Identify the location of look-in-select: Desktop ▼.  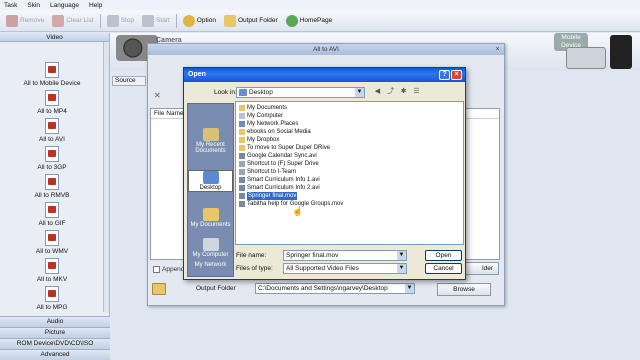
(300, 92).